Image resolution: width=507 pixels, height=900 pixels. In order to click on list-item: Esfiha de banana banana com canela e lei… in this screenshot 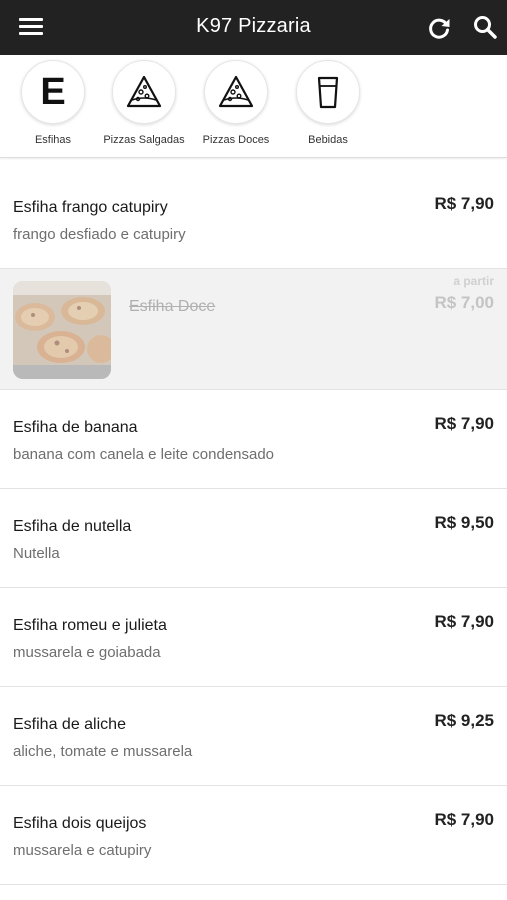, I will do `click(253, 439)`.